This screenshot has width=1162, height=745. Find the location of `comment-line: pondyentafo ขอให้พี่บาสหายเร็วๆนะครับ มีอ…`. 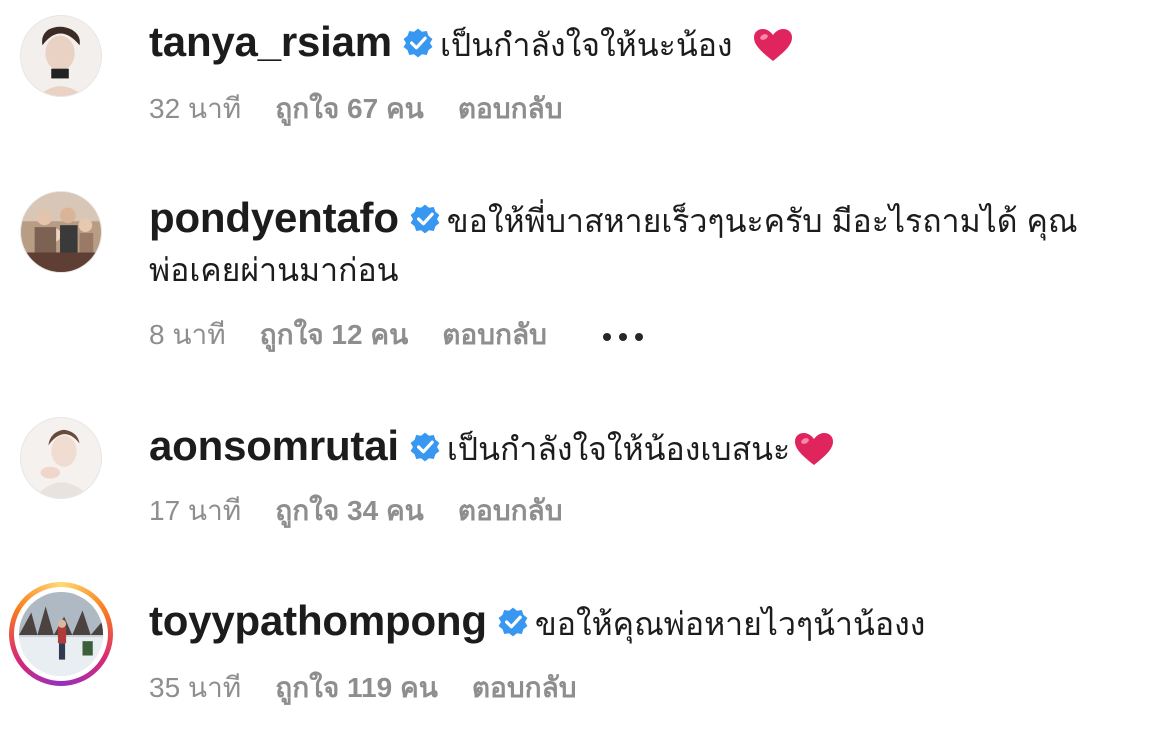

comment-line: pondyentafo ขอให้พี่บาสหายเร็วๆนะครับ มีอ… is located at coordinates (646, 219).